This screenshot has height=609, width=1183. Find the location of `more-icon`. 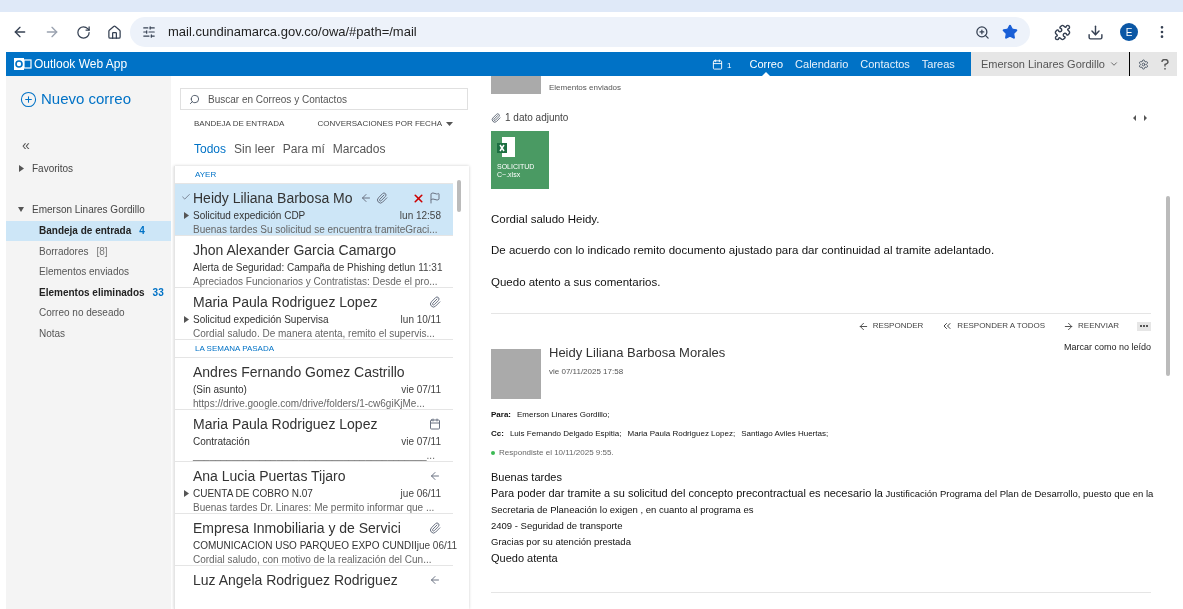

more-icon is located at coordinates (1144, 326).